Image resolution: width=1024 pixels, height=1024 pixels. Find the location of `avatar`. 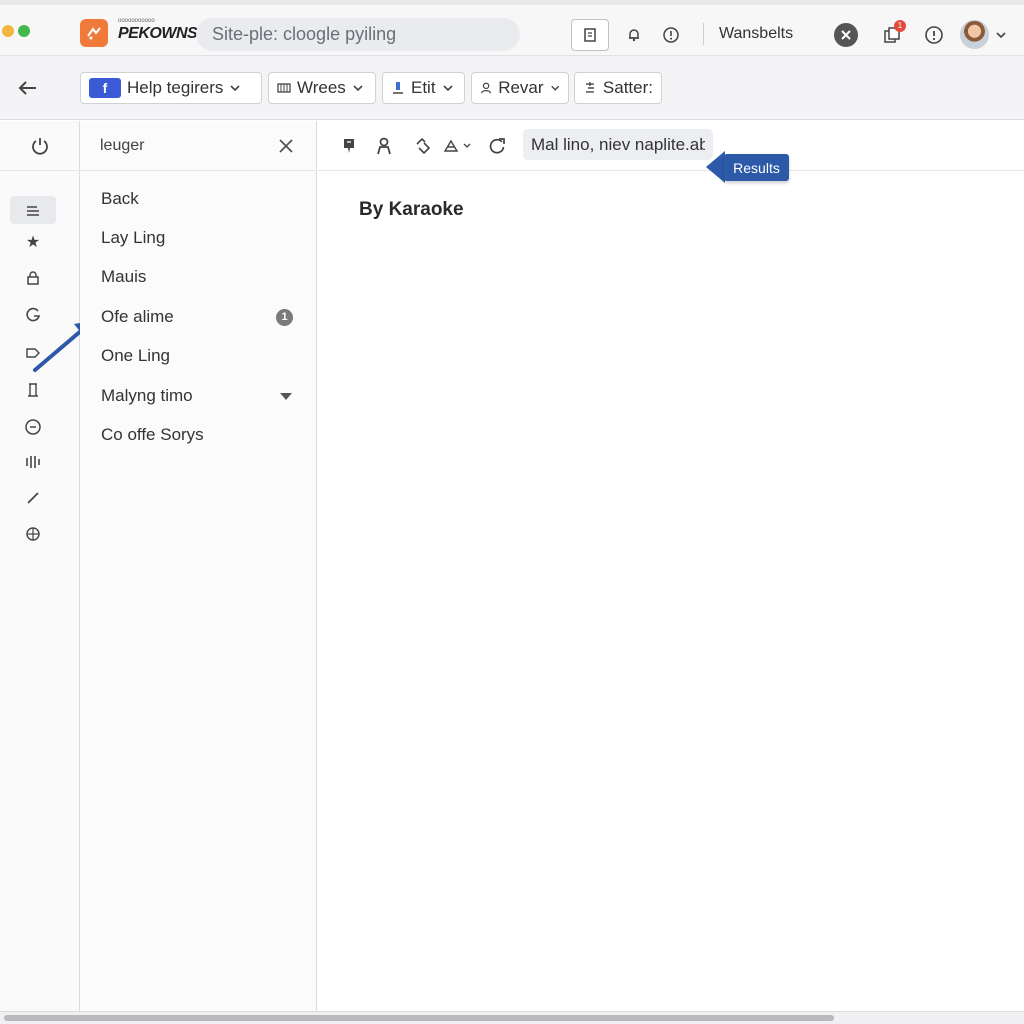

avatar is located at coordinates (974, 34).